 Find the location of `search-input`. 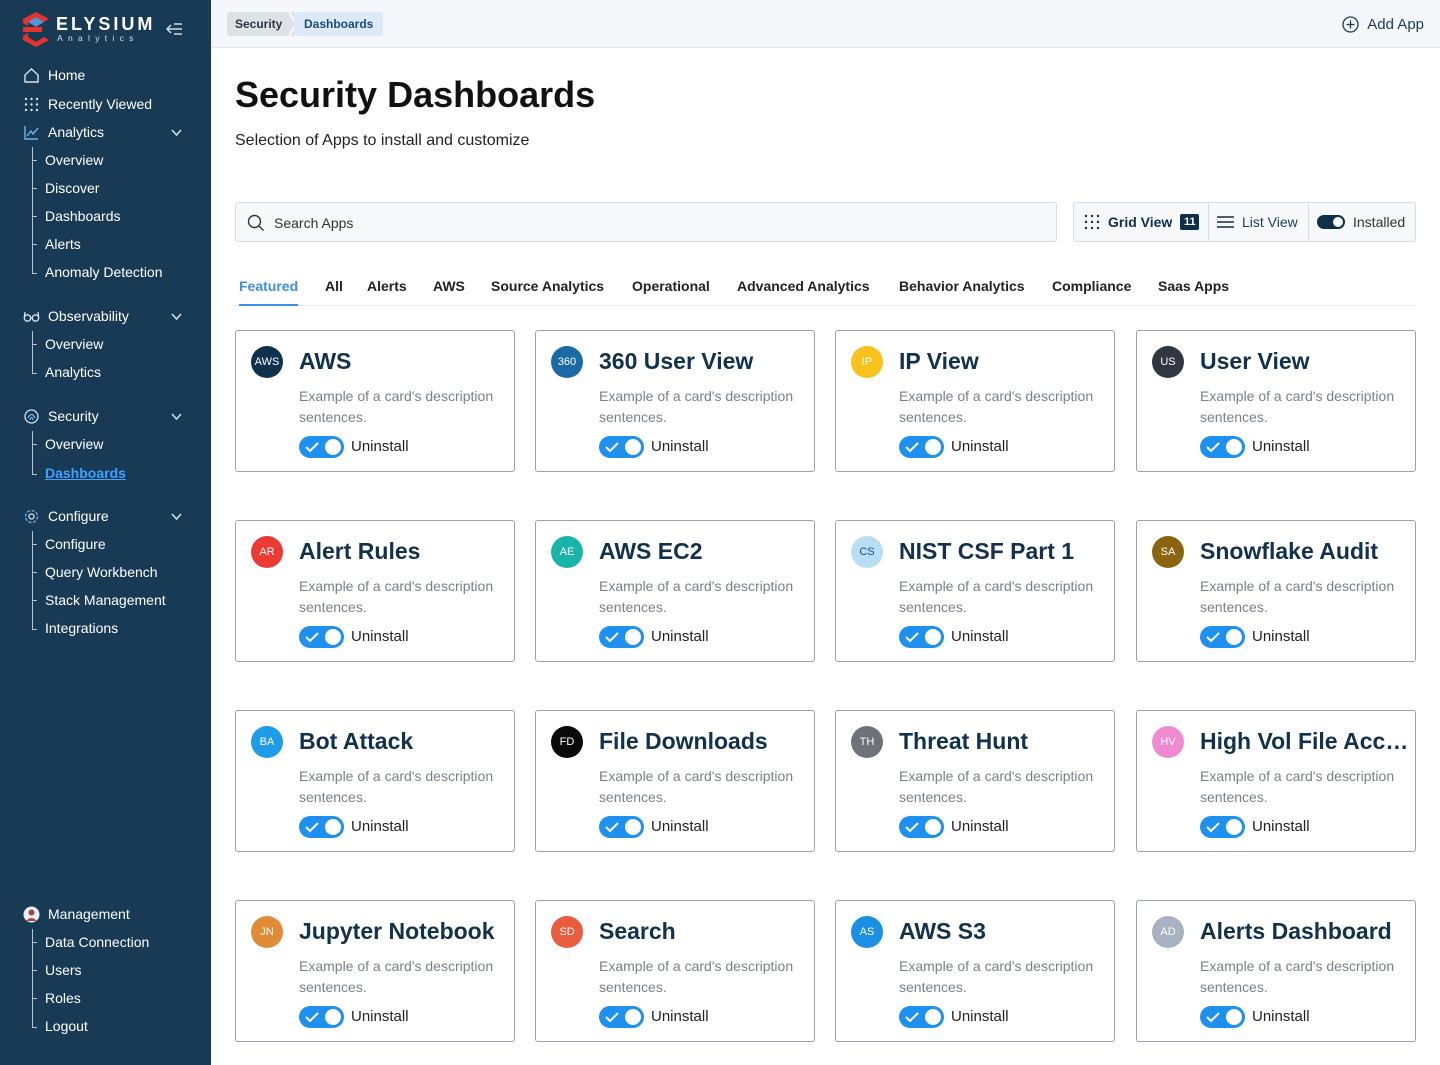

search-input is located at coordinates (654, 223).